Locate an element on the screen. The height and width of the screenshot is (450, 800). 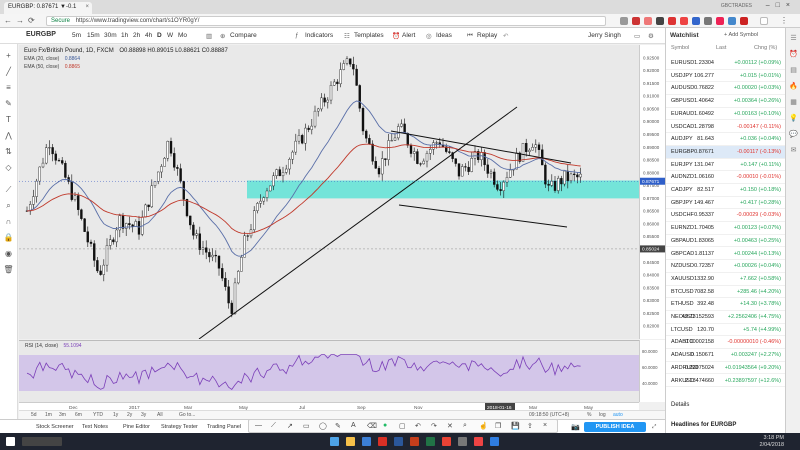
rectangle-icon: ▭ is located at coordinates (306, 426).